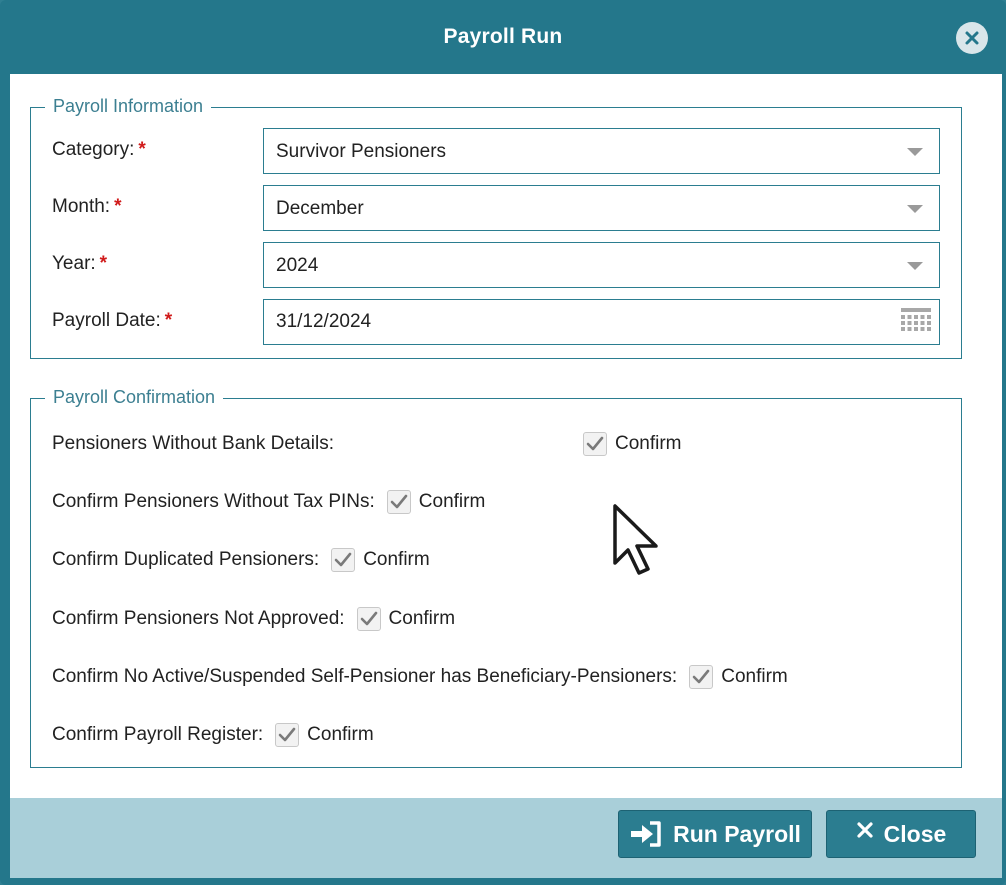 The width and height of the screenshot is (1006, 885). I want to click on month-label: Month: *, so click(87, 206).